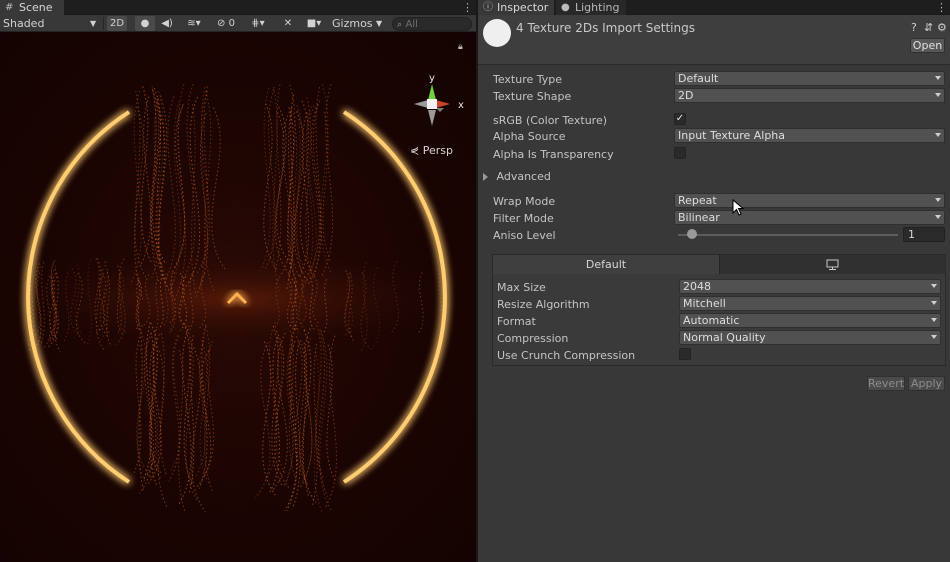  I want to click on alpha-source-dropdown: Input Texture Alpha, so click(809, 135).